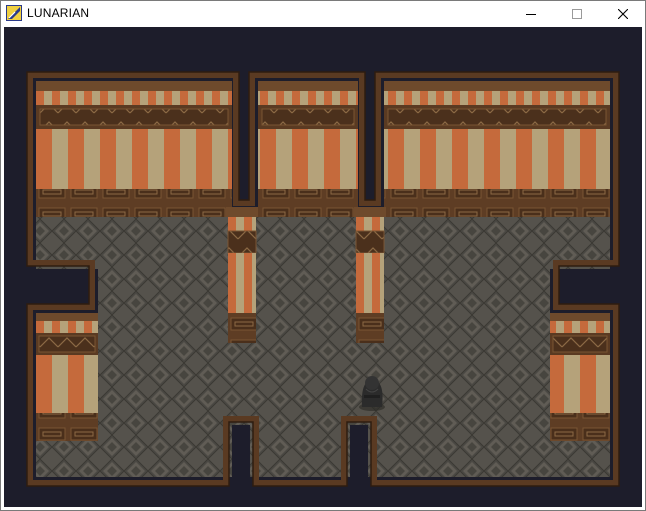  What do you see at coordinates (580, 377) in the screenshot?
I see `wall-lower-right` at bounding box center [580, 377].